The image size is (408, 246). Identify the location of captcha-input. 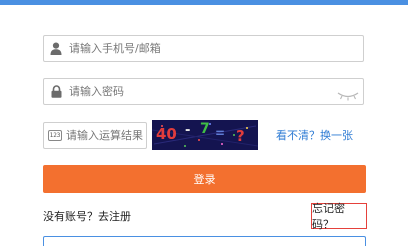
(106, 135).